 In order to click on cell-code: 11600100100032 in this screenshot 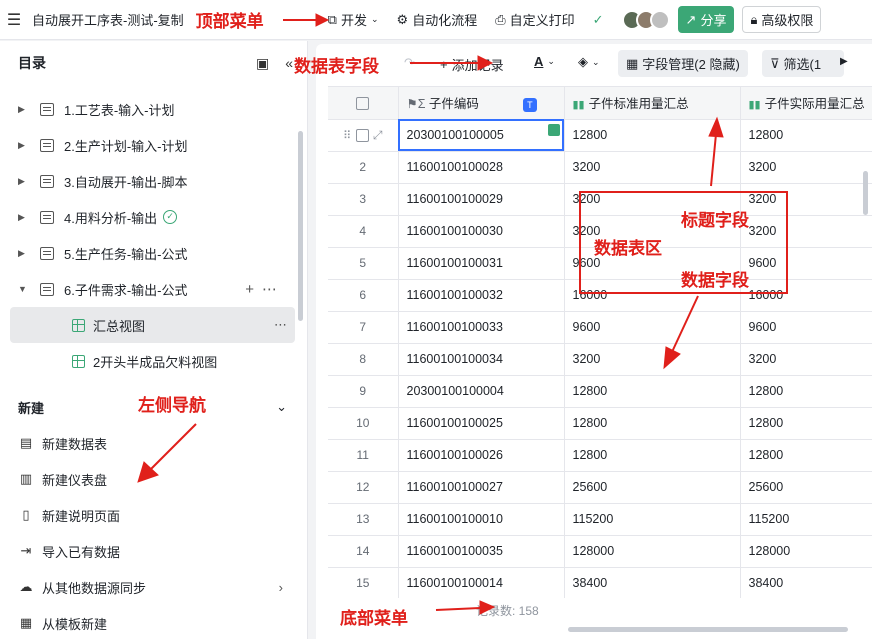, I will do `click(481, 295)`.